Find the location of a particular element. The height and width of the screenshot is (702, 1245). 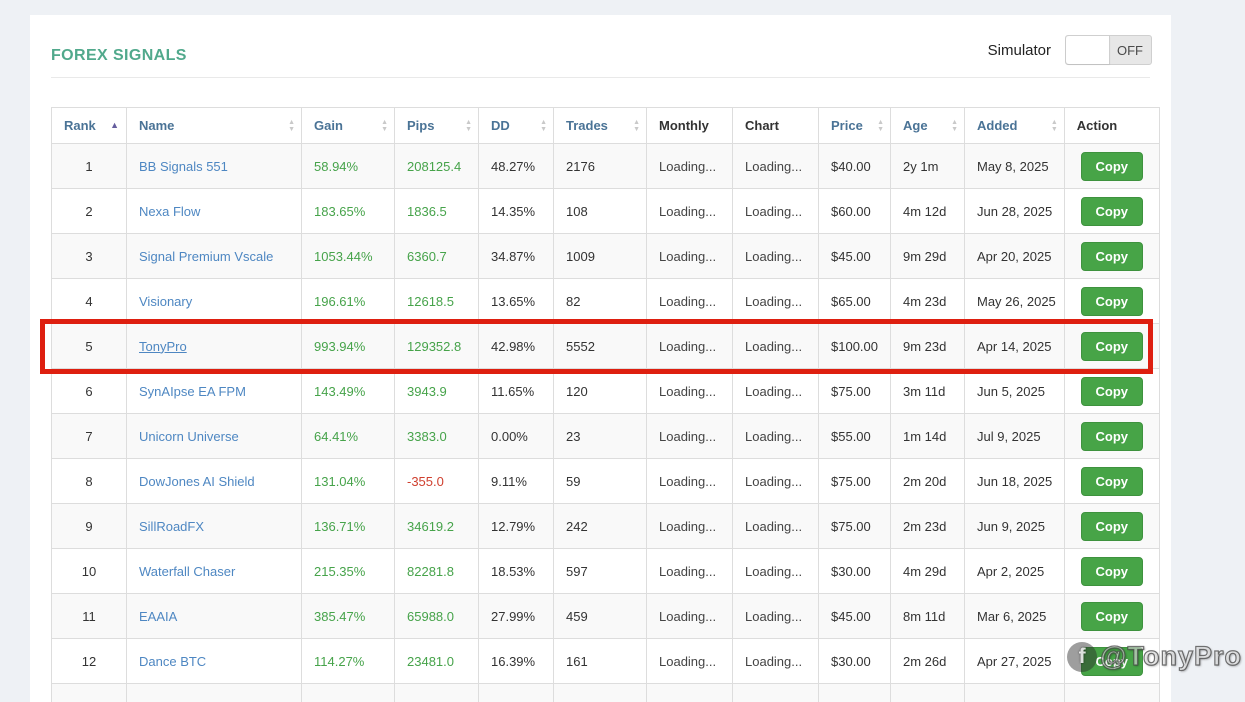

cell-price: $45.00 is located at coordinates (854, 256).